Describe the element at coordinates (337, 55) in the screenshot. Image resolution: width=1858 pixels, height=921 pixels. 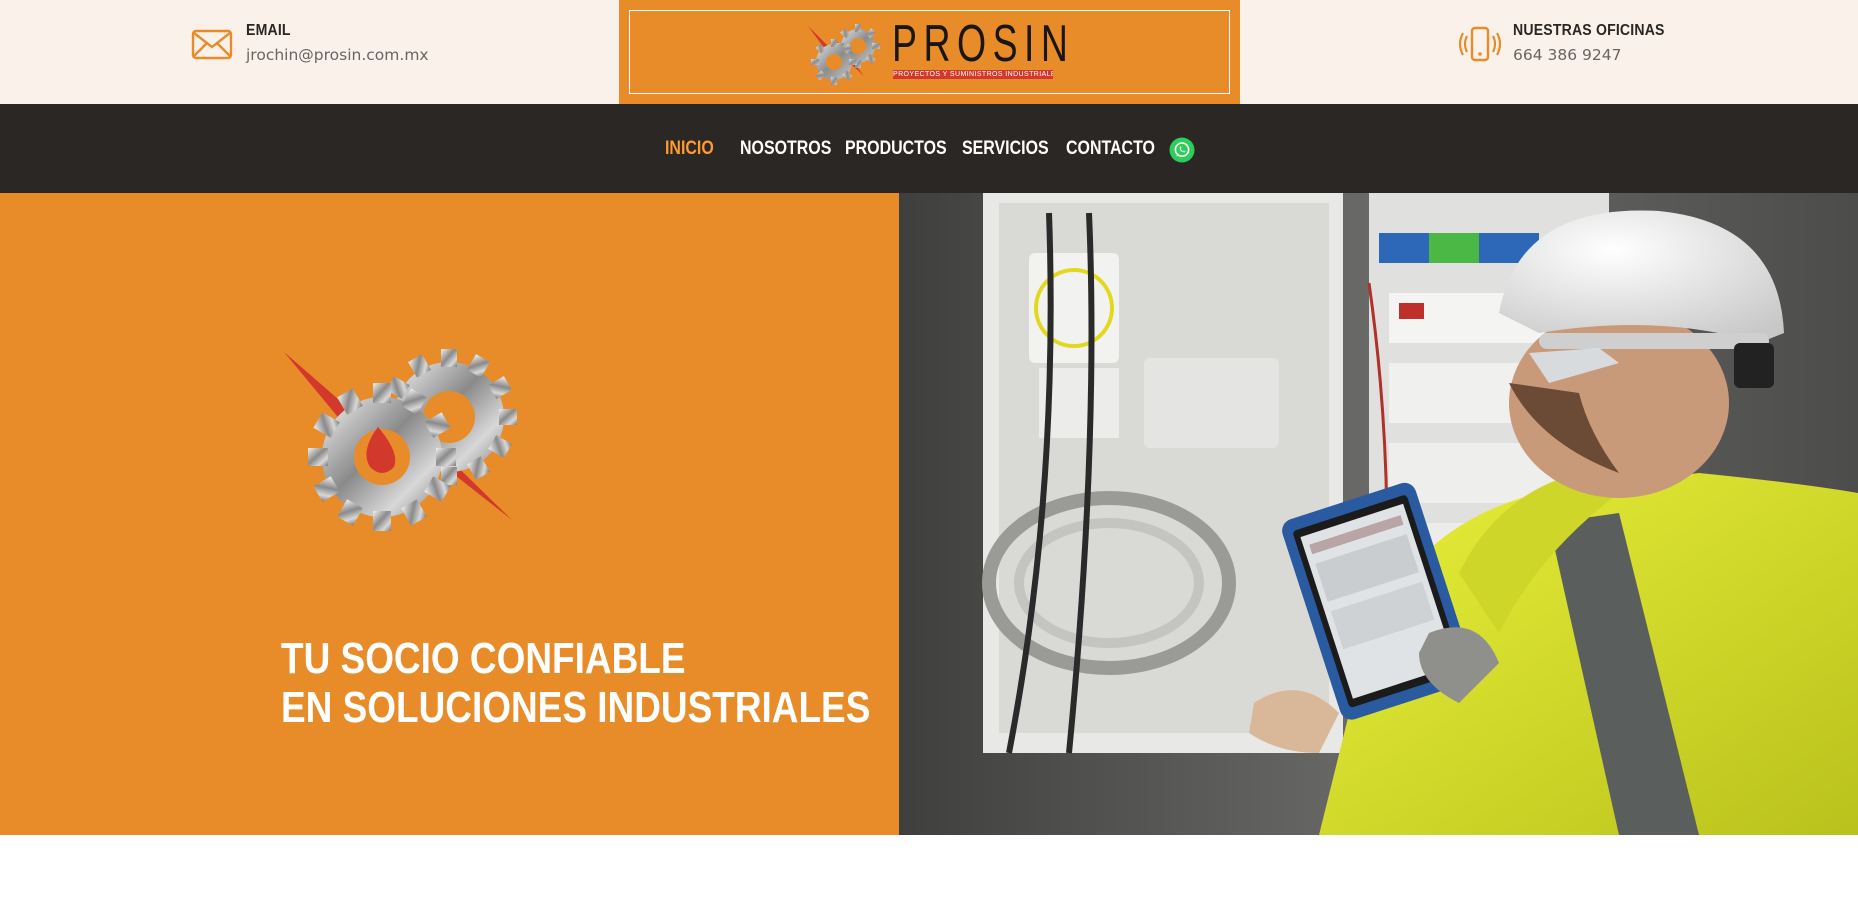
I see `email-value: jrochin@prosin.com.mx` at that location.